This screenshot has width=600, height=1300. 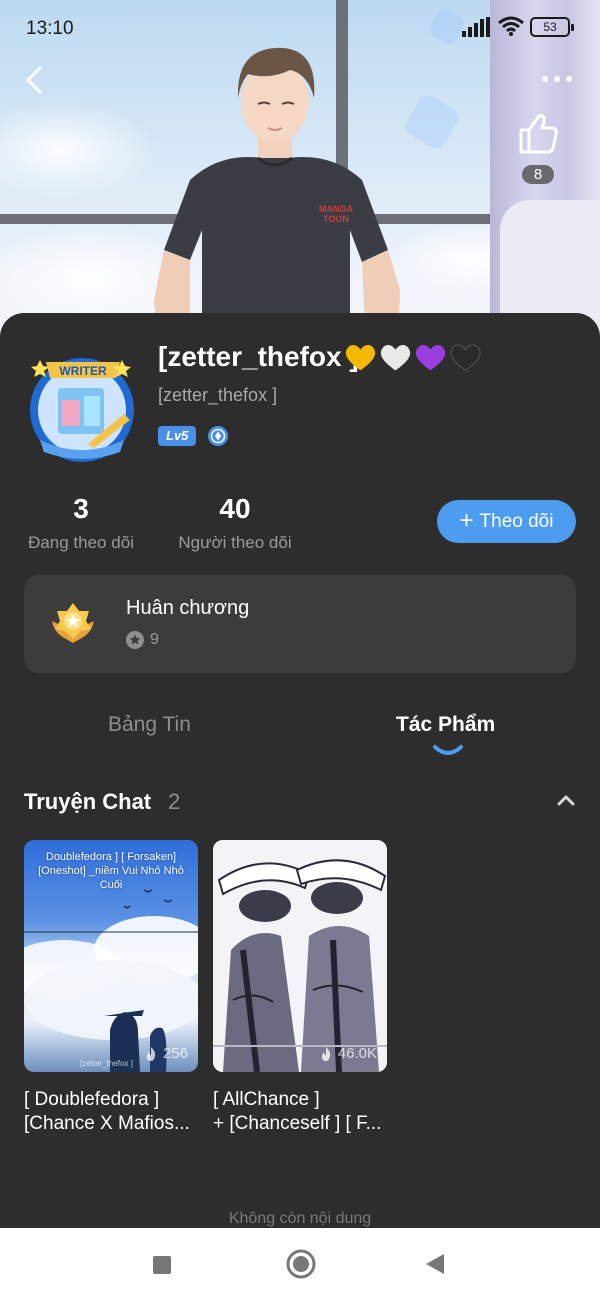 I want to click on thumbs-up-icon, so click(x=538, y=134).